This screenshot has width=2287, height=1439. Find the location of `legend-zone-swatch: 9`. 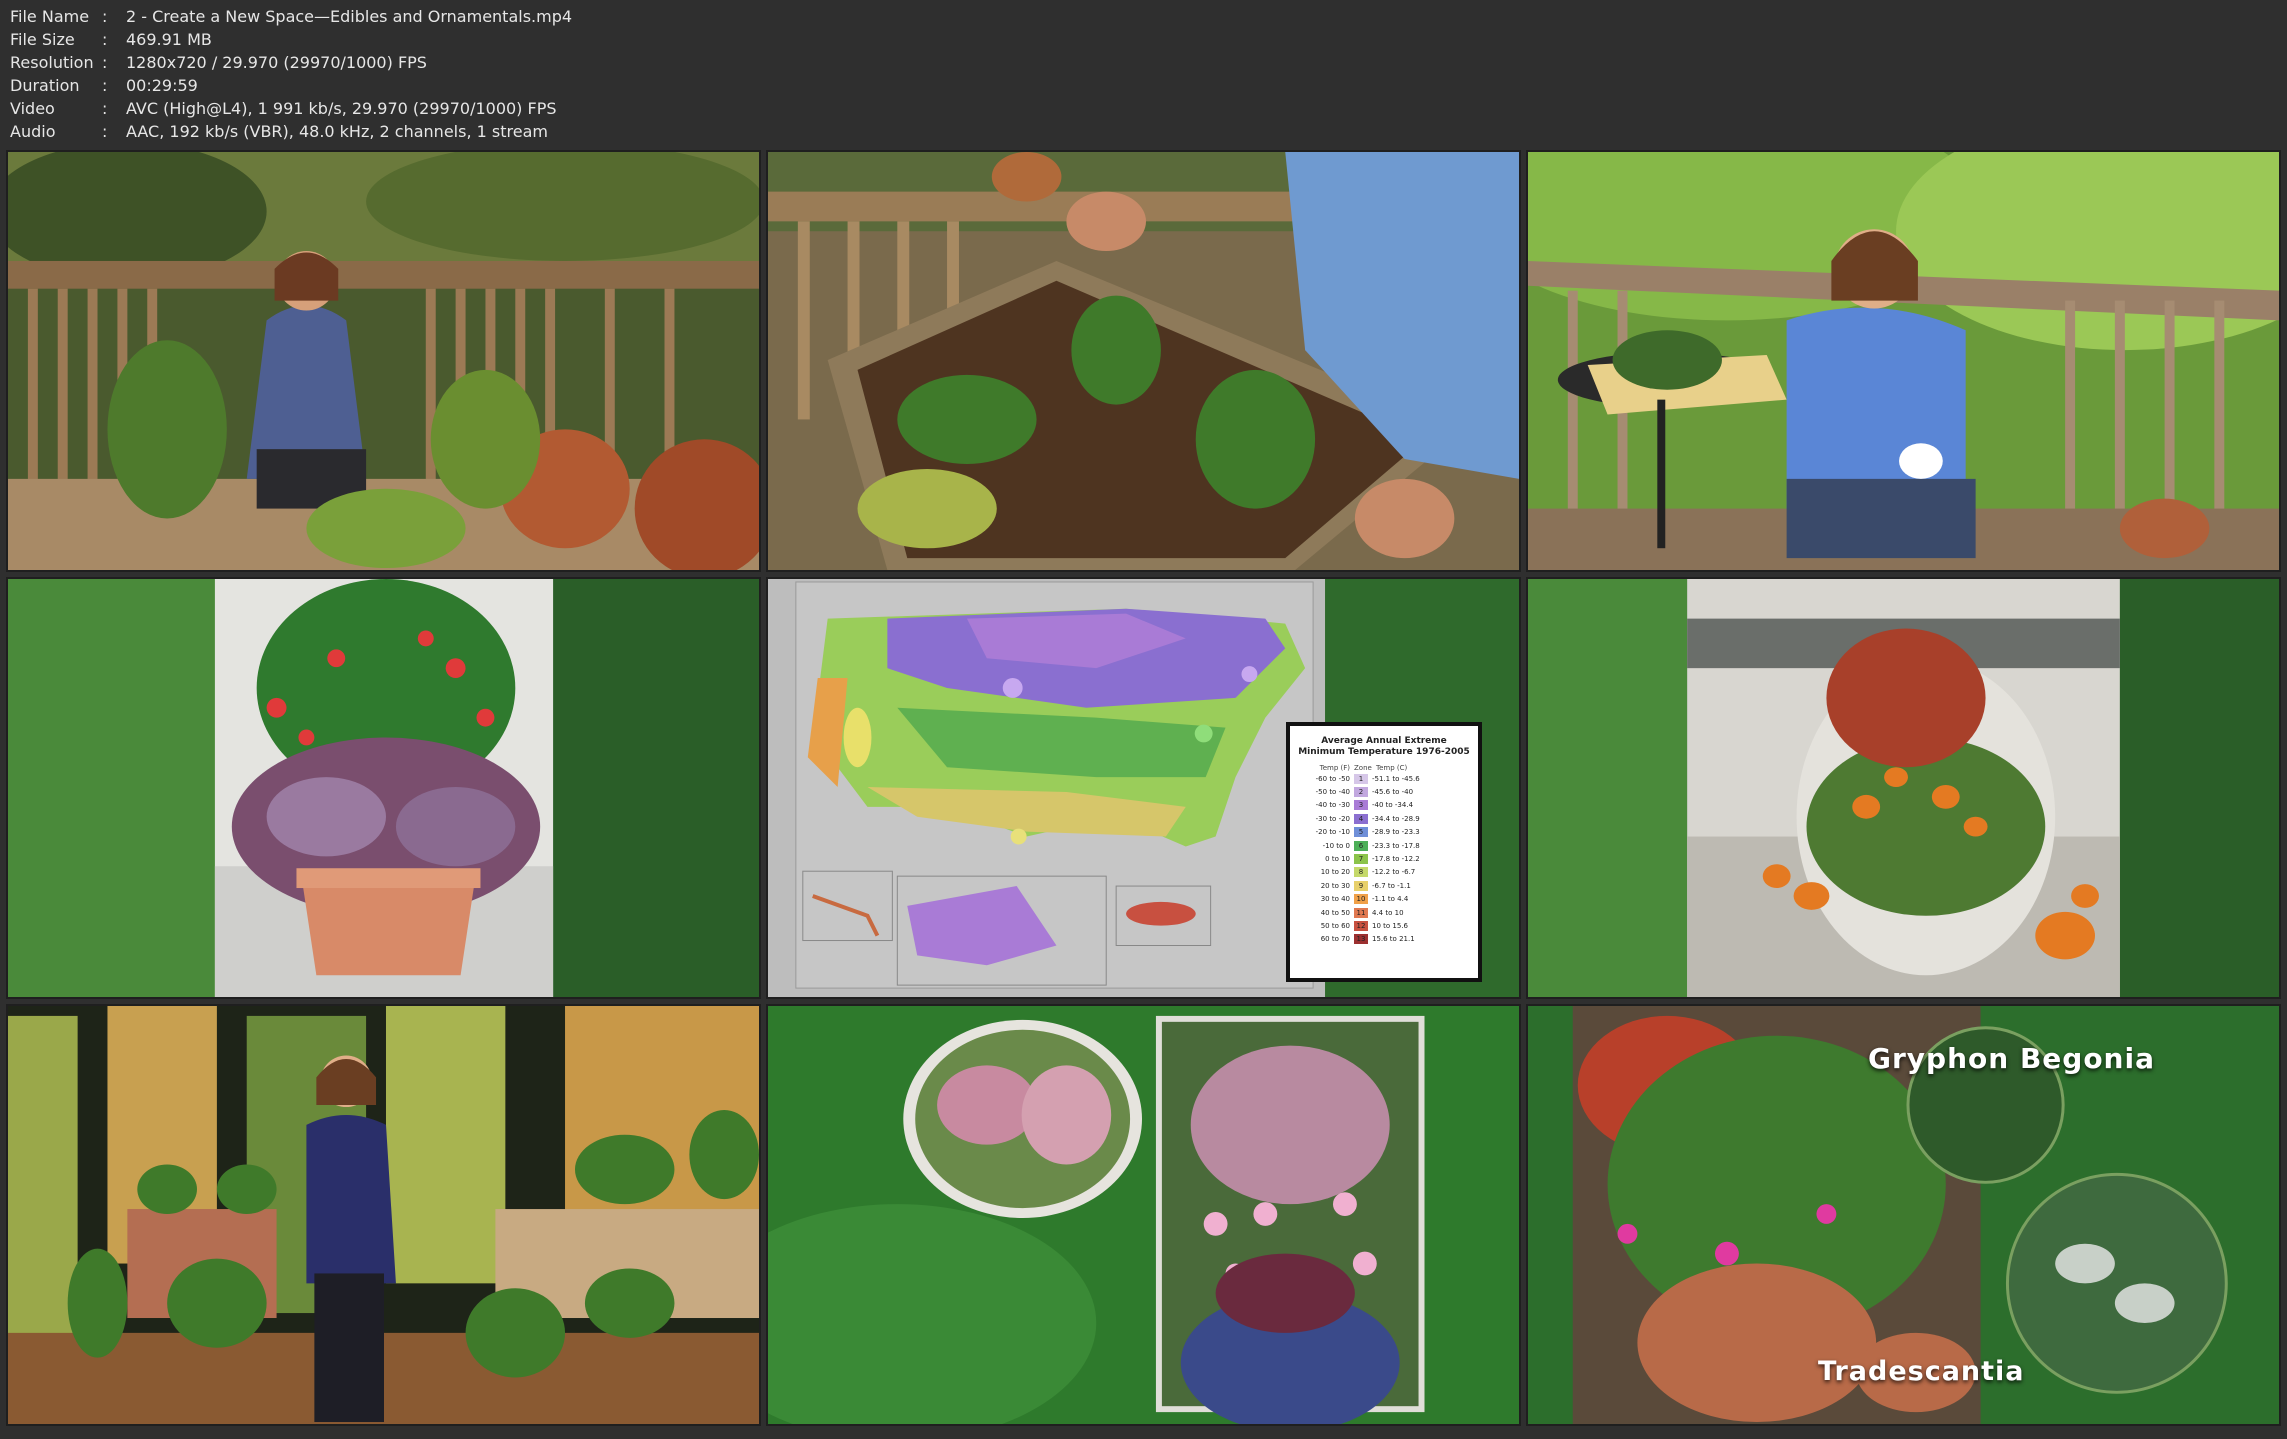

legend-zone-swatch: 9 is located at coordinates (1361, 885).